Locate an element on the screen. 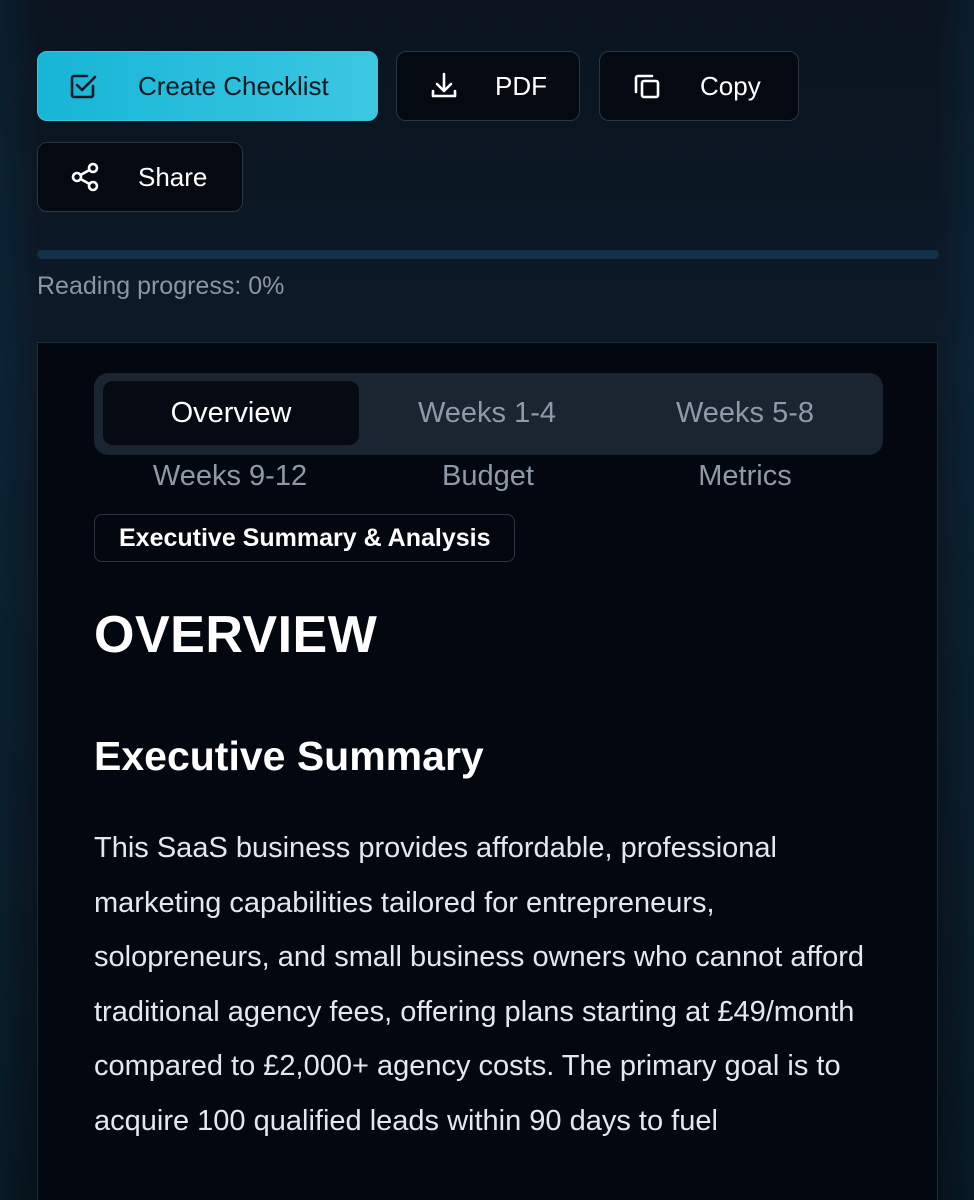  tab-weeks-9-12: Weeks 9-12 is located at coordinates (230, 476).